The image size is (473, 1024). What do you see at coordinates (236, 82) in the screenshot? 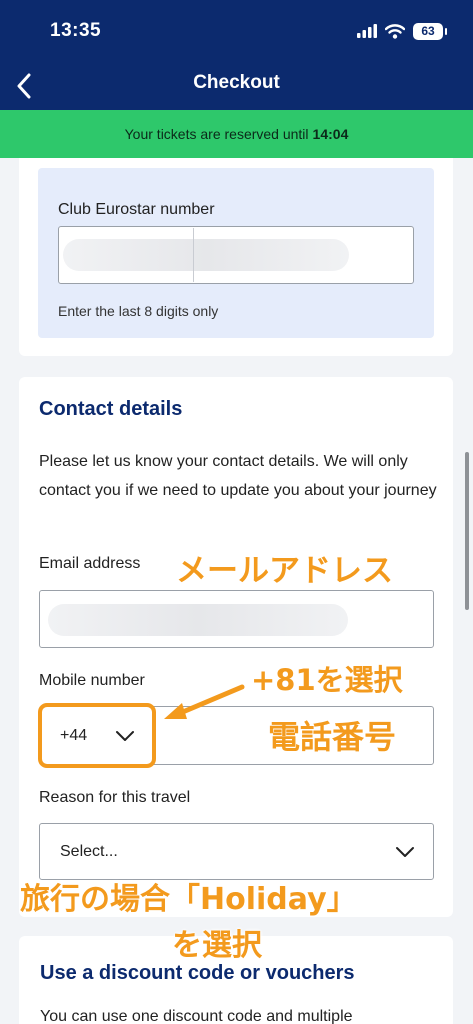
I see `page-title: Checkout` at bounding box center [236, 82].